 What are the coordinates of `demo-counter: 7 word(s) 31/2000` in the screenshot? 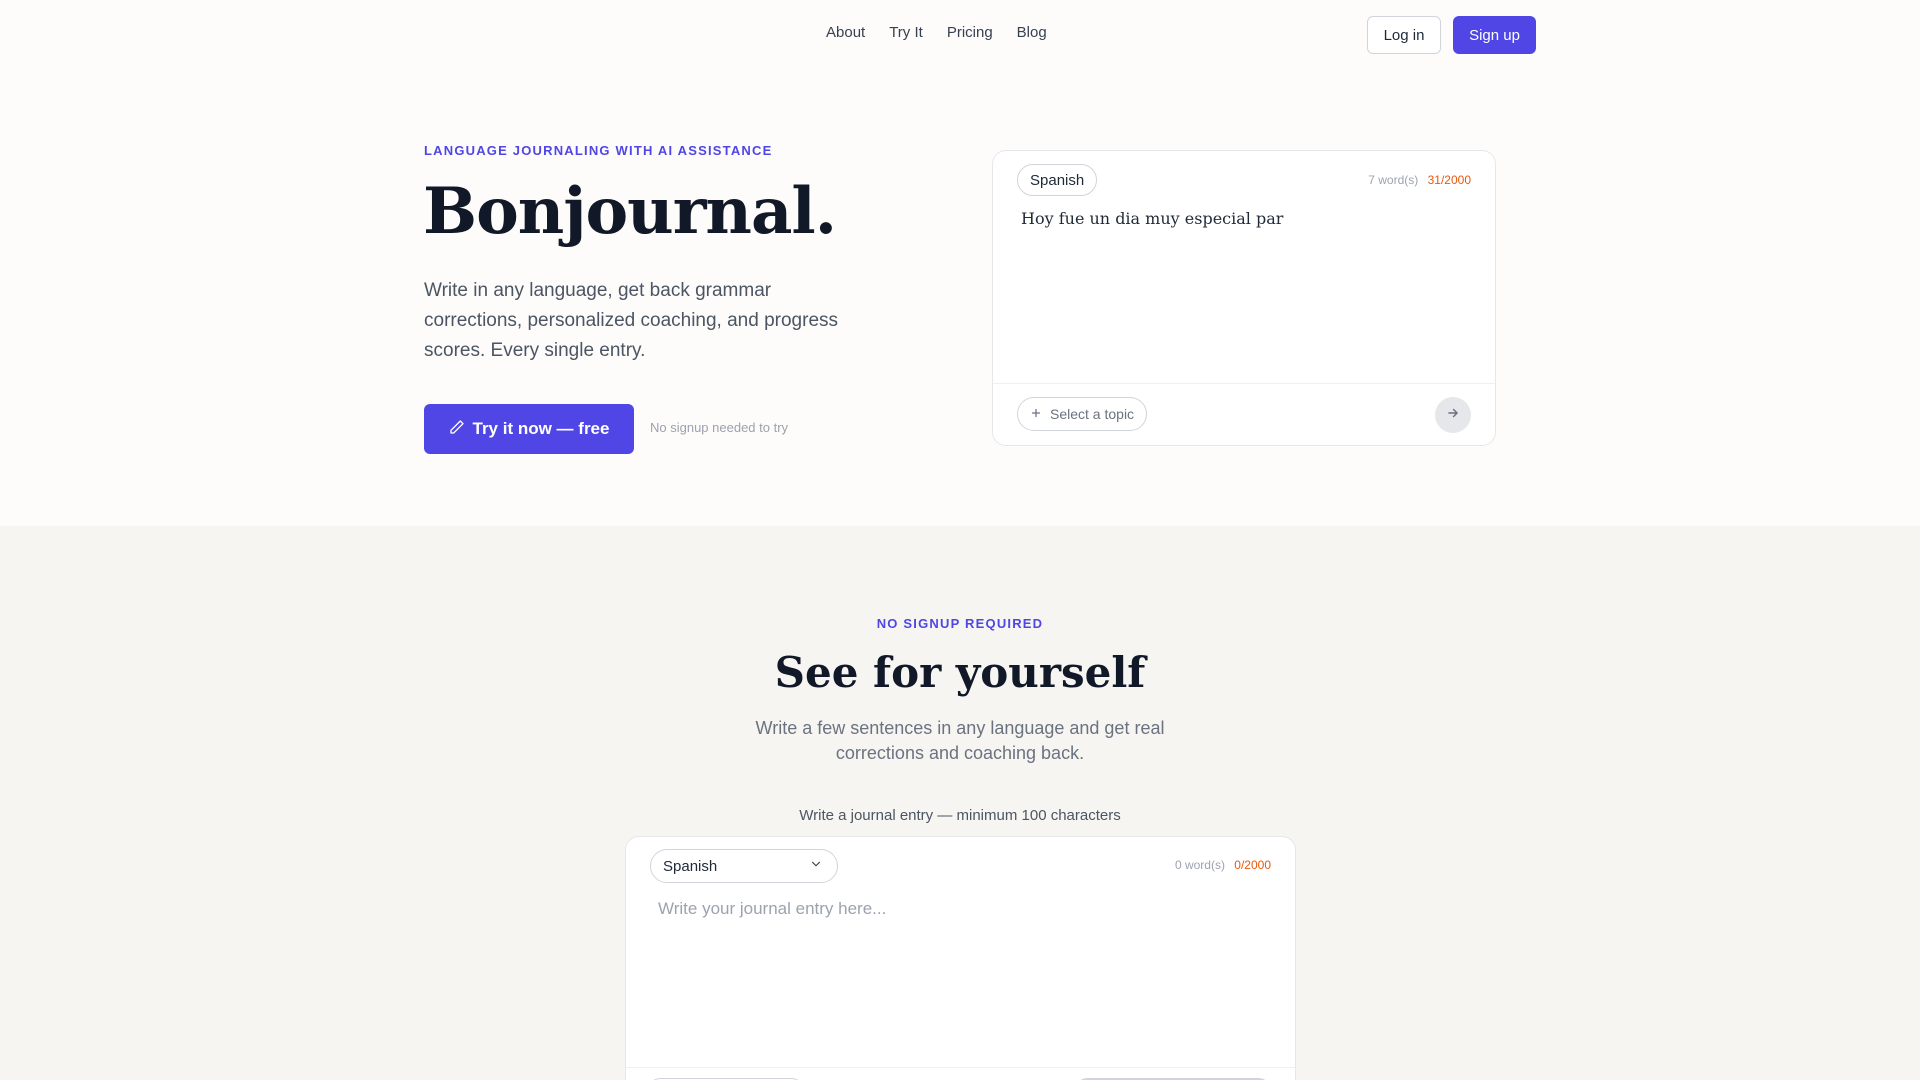 It's located at (1419, 180).